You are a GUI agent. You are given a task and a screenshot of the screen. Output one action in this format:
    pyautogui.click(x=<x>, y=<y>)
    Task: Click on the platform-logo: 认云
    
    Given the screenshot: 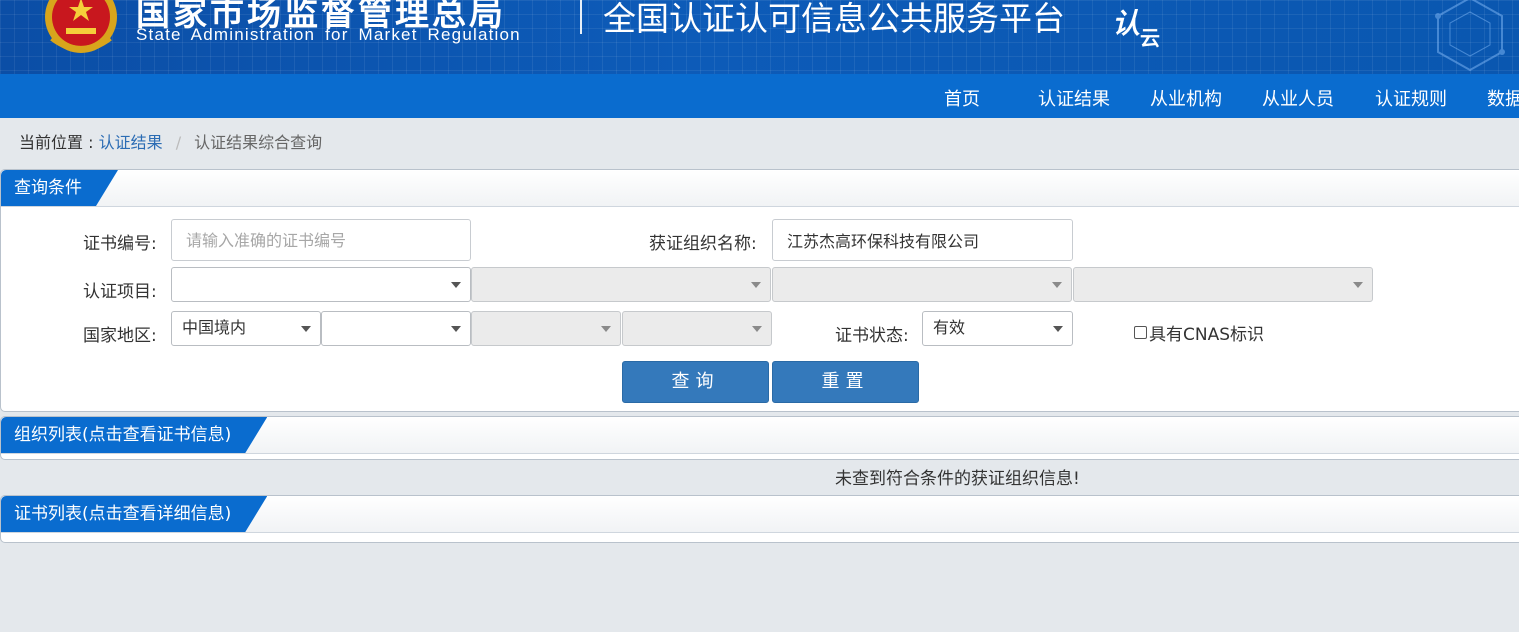 What is the action you would take?
    pyautogui.click(x=1136, y=26)
    